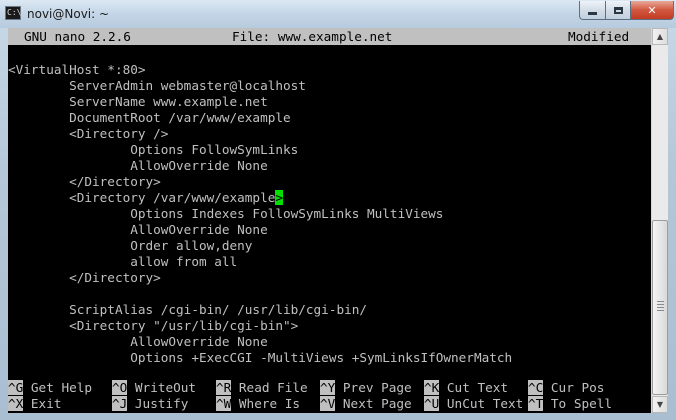 Image resolution: width=676 pixels, height=420 pixels. Describe the element at coordinates (574, 387) in the screenshot. I see `shortcut-label: Cur Pos` at that location.